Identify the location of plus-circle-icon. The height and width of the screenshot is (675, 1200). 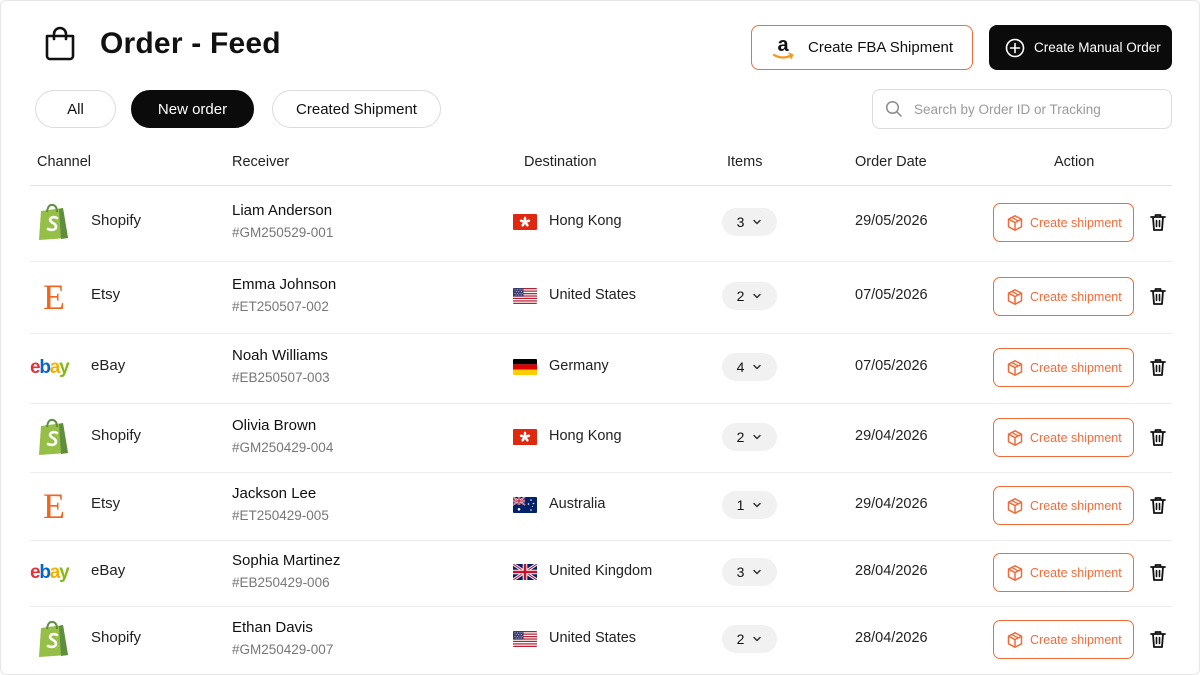
(1015, 47).